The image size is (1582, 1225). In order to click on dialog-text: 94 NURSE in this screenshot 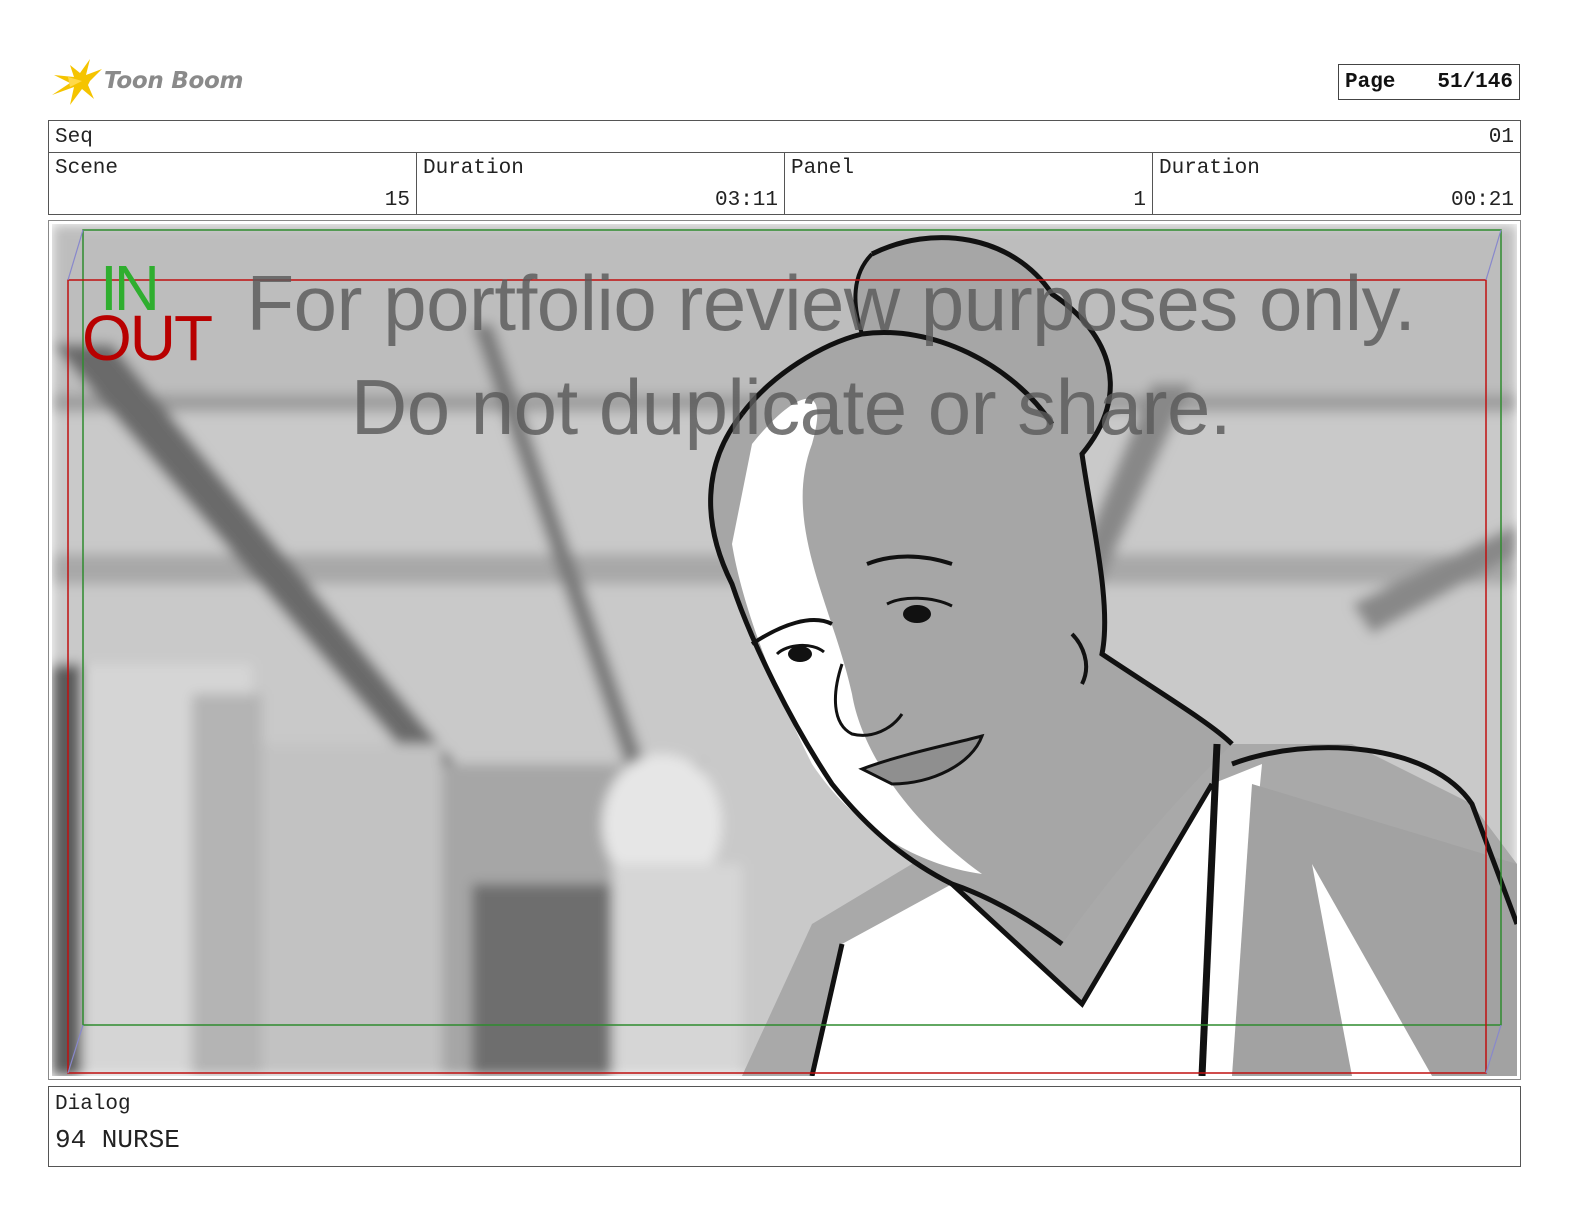, I will do `click(117, 1140)`.